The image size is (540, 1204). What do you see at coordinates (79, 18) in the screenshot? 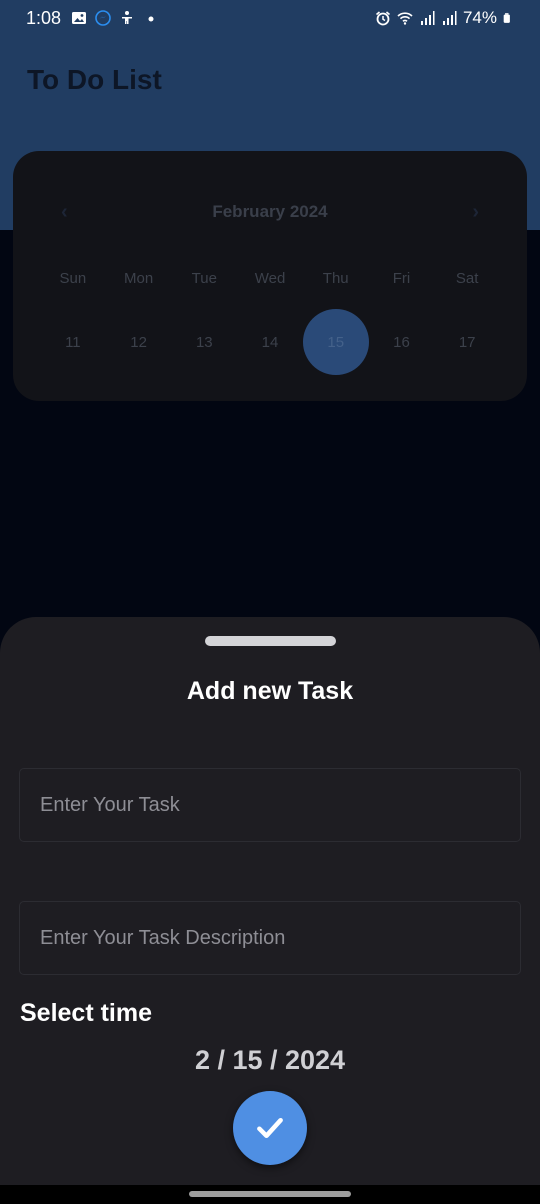
I see `image-icon` at bounding box center [79, 18].